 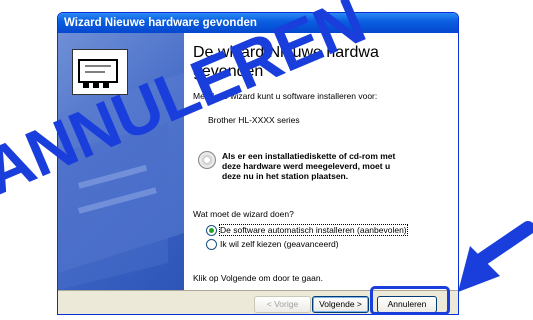 I want to click on next-button: Volgende >, so click(x=340, y=304).